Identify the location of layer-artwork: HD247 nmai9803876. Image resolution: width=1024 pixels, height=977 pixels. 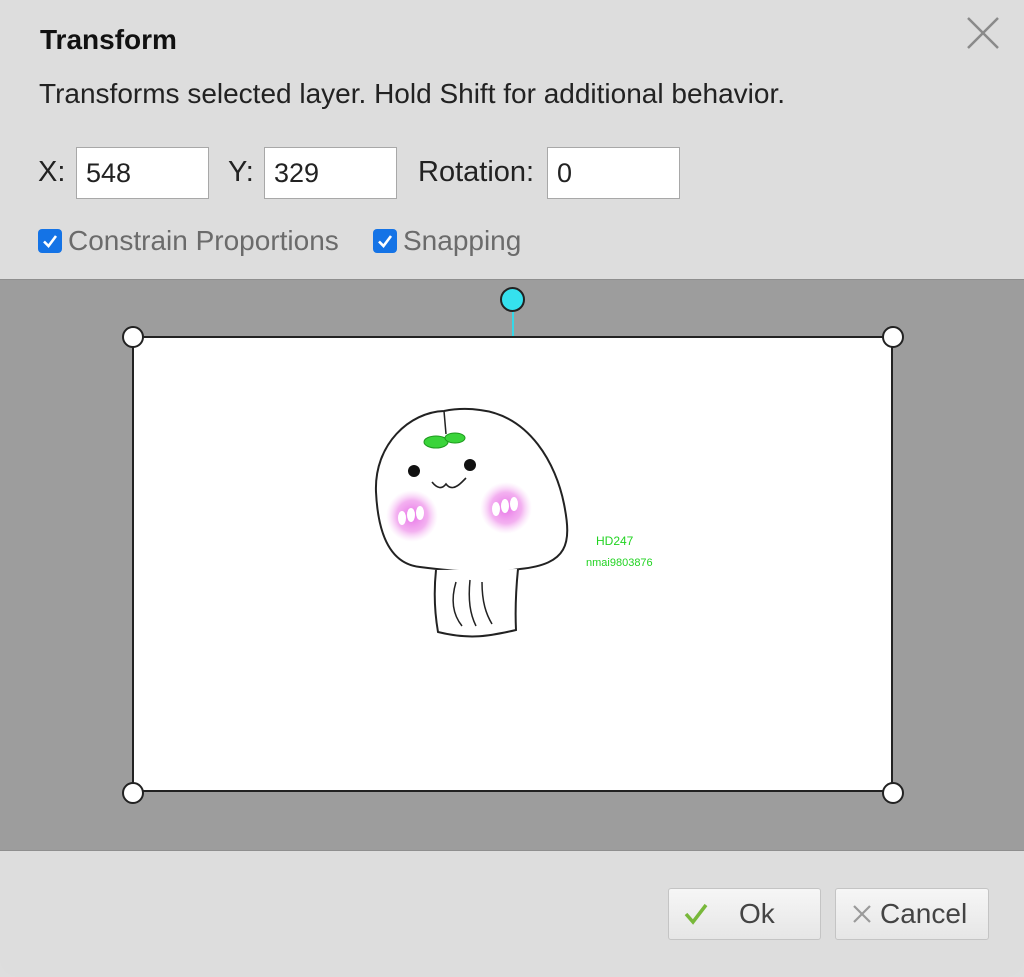
(513, 522).